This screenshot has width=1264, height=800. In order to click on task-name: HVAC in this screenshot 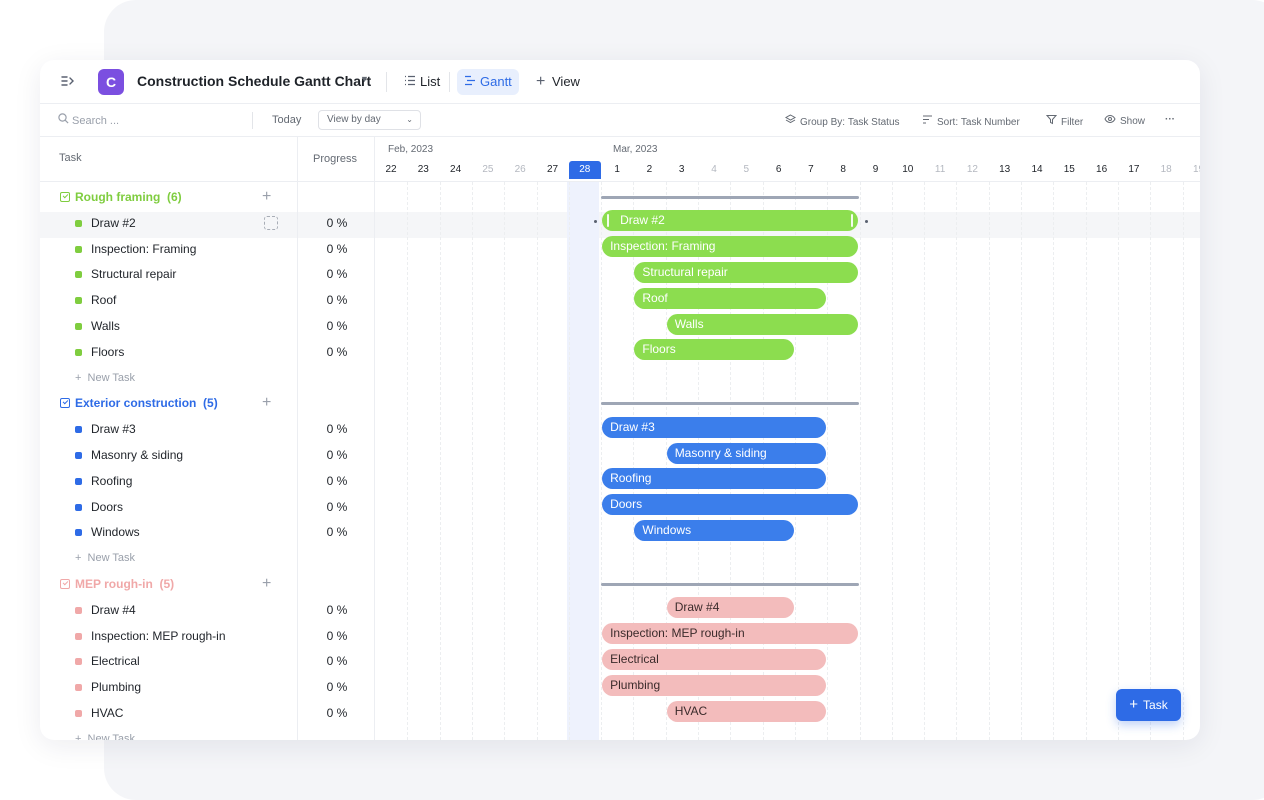, I will do `click(107, 713)`.